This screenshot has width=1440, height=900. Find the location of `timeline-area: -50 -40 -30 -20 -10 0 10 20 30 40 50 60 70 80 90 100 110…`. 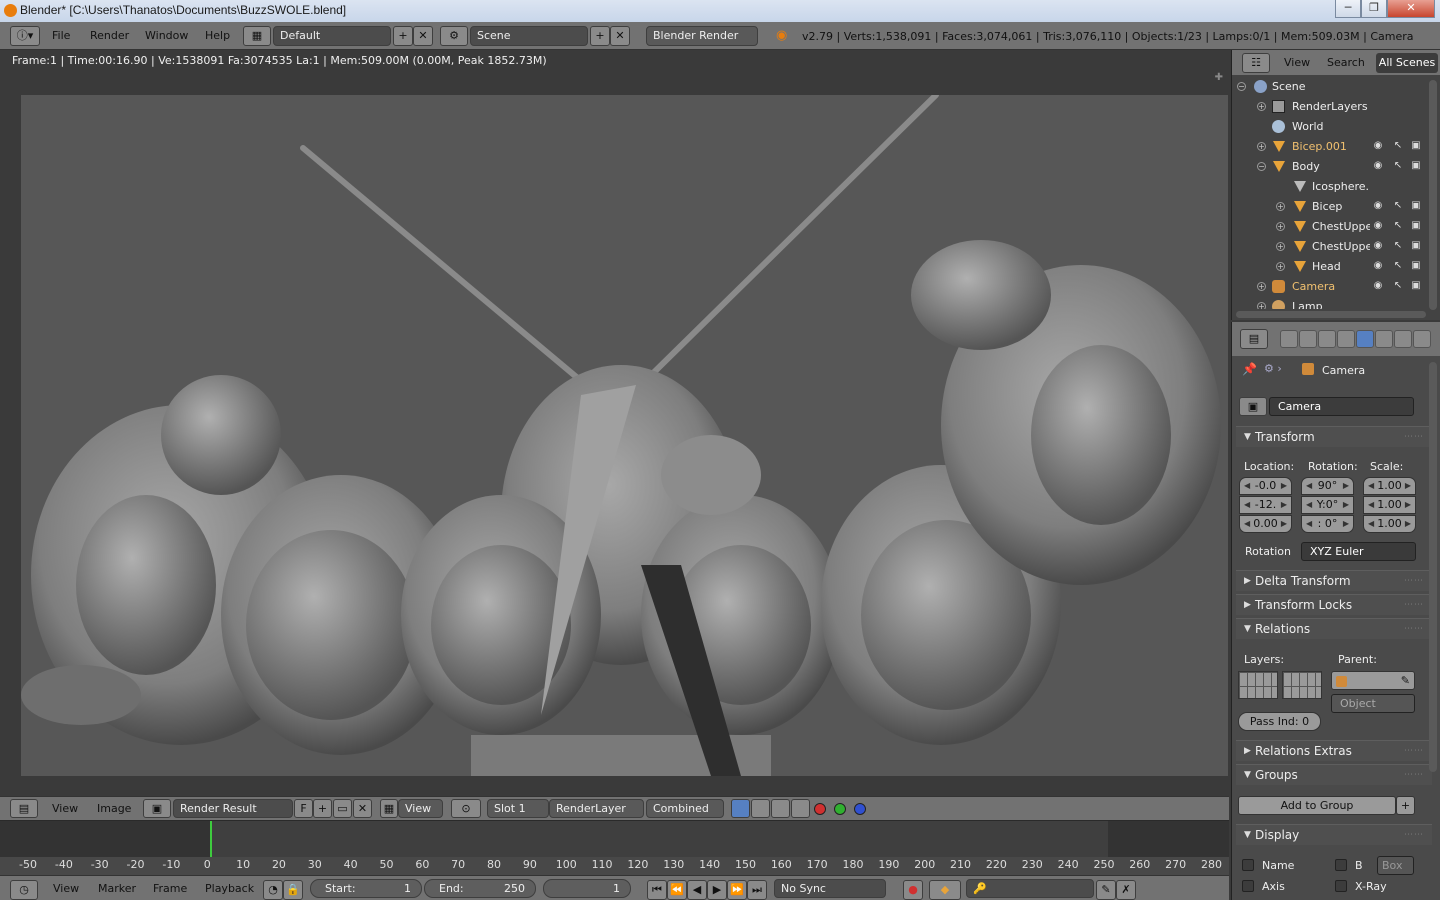

timeline-area: -50 -40 -30 -20 -10 0 10 20 30 40 50 60 70 80 90 100 110… is located at coordinates (614, 847).